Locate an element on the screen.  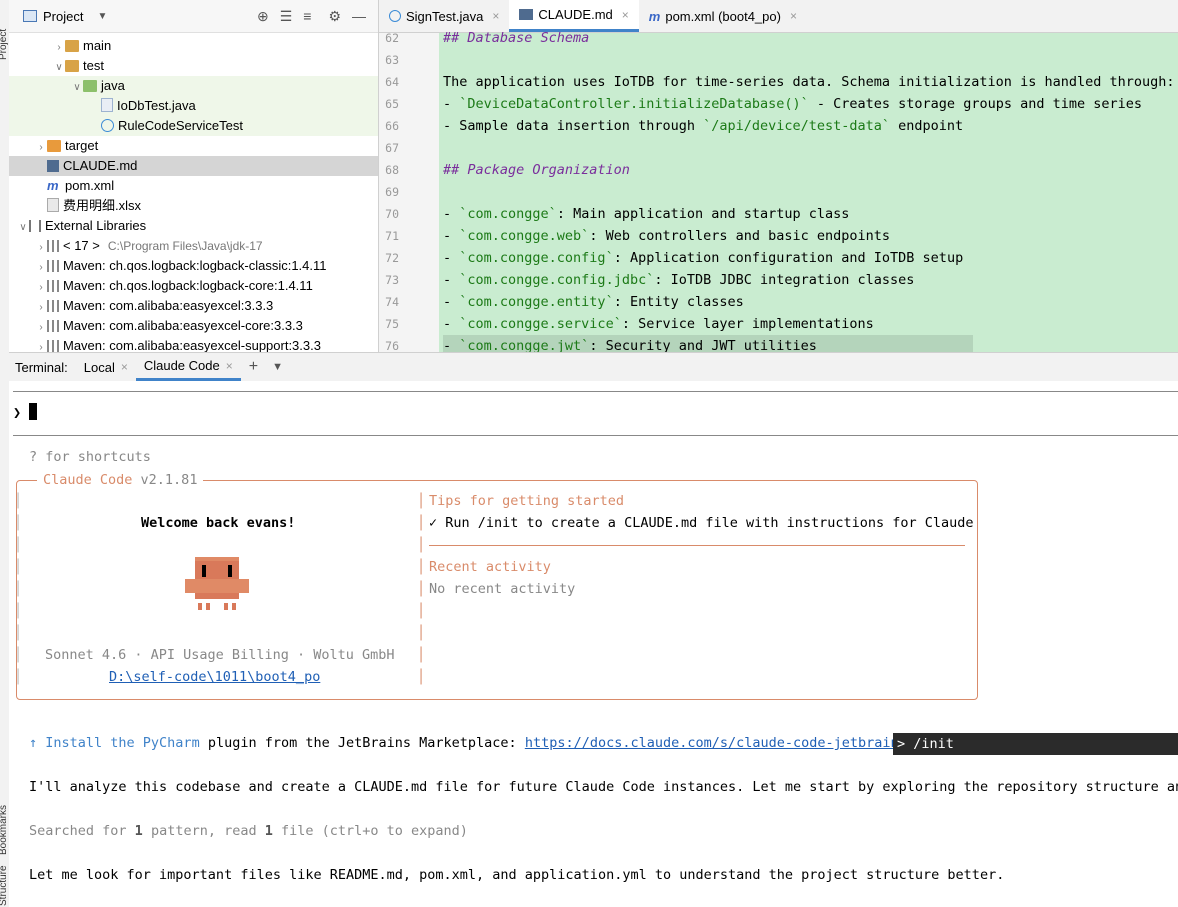
code-token: : Security and JWT utilities is located at coordinates (703, 345).